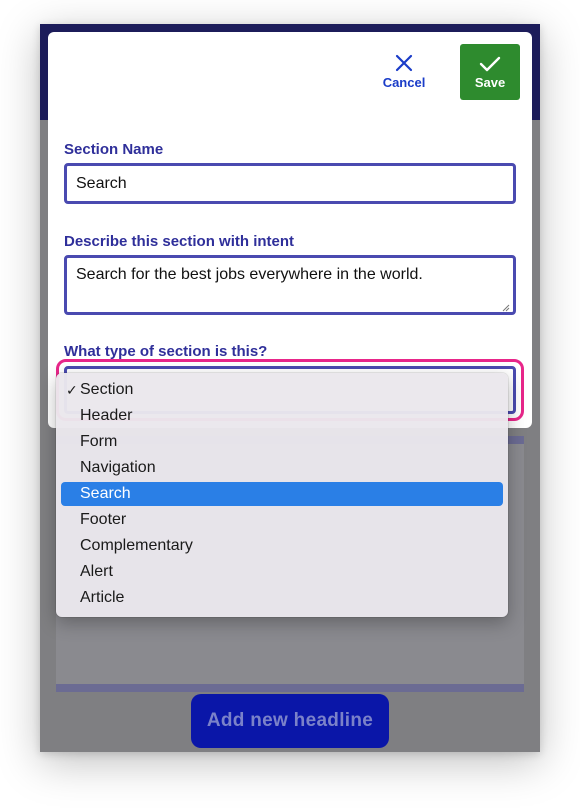  Describe the element at coordinates (490, 63) in the screenshot. I see `checkmark-icon` at that location.